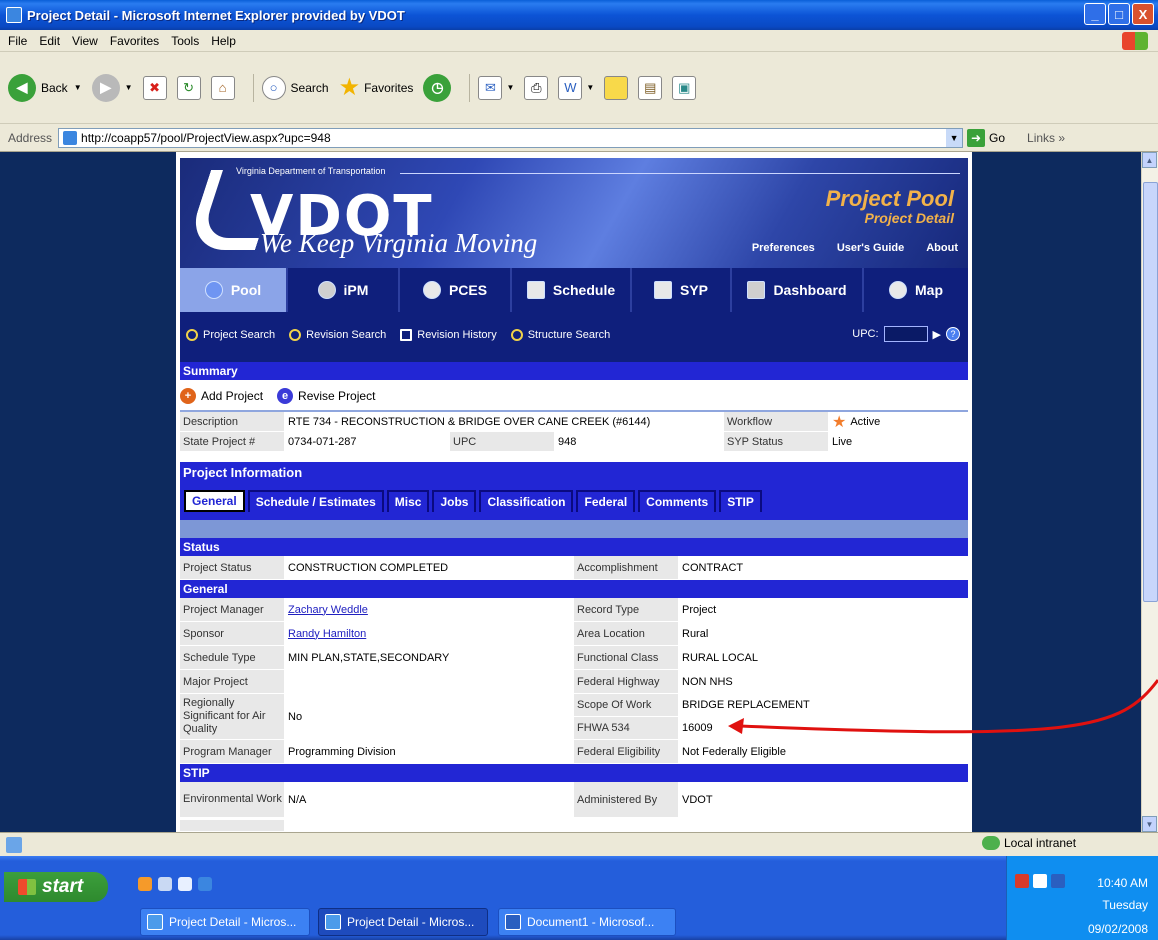 The image size is (1158, 940). What do you see at coordinates (677, 501) in the screenshot?
I see `tab-comments: Comments` at bounding box center [677, 501].